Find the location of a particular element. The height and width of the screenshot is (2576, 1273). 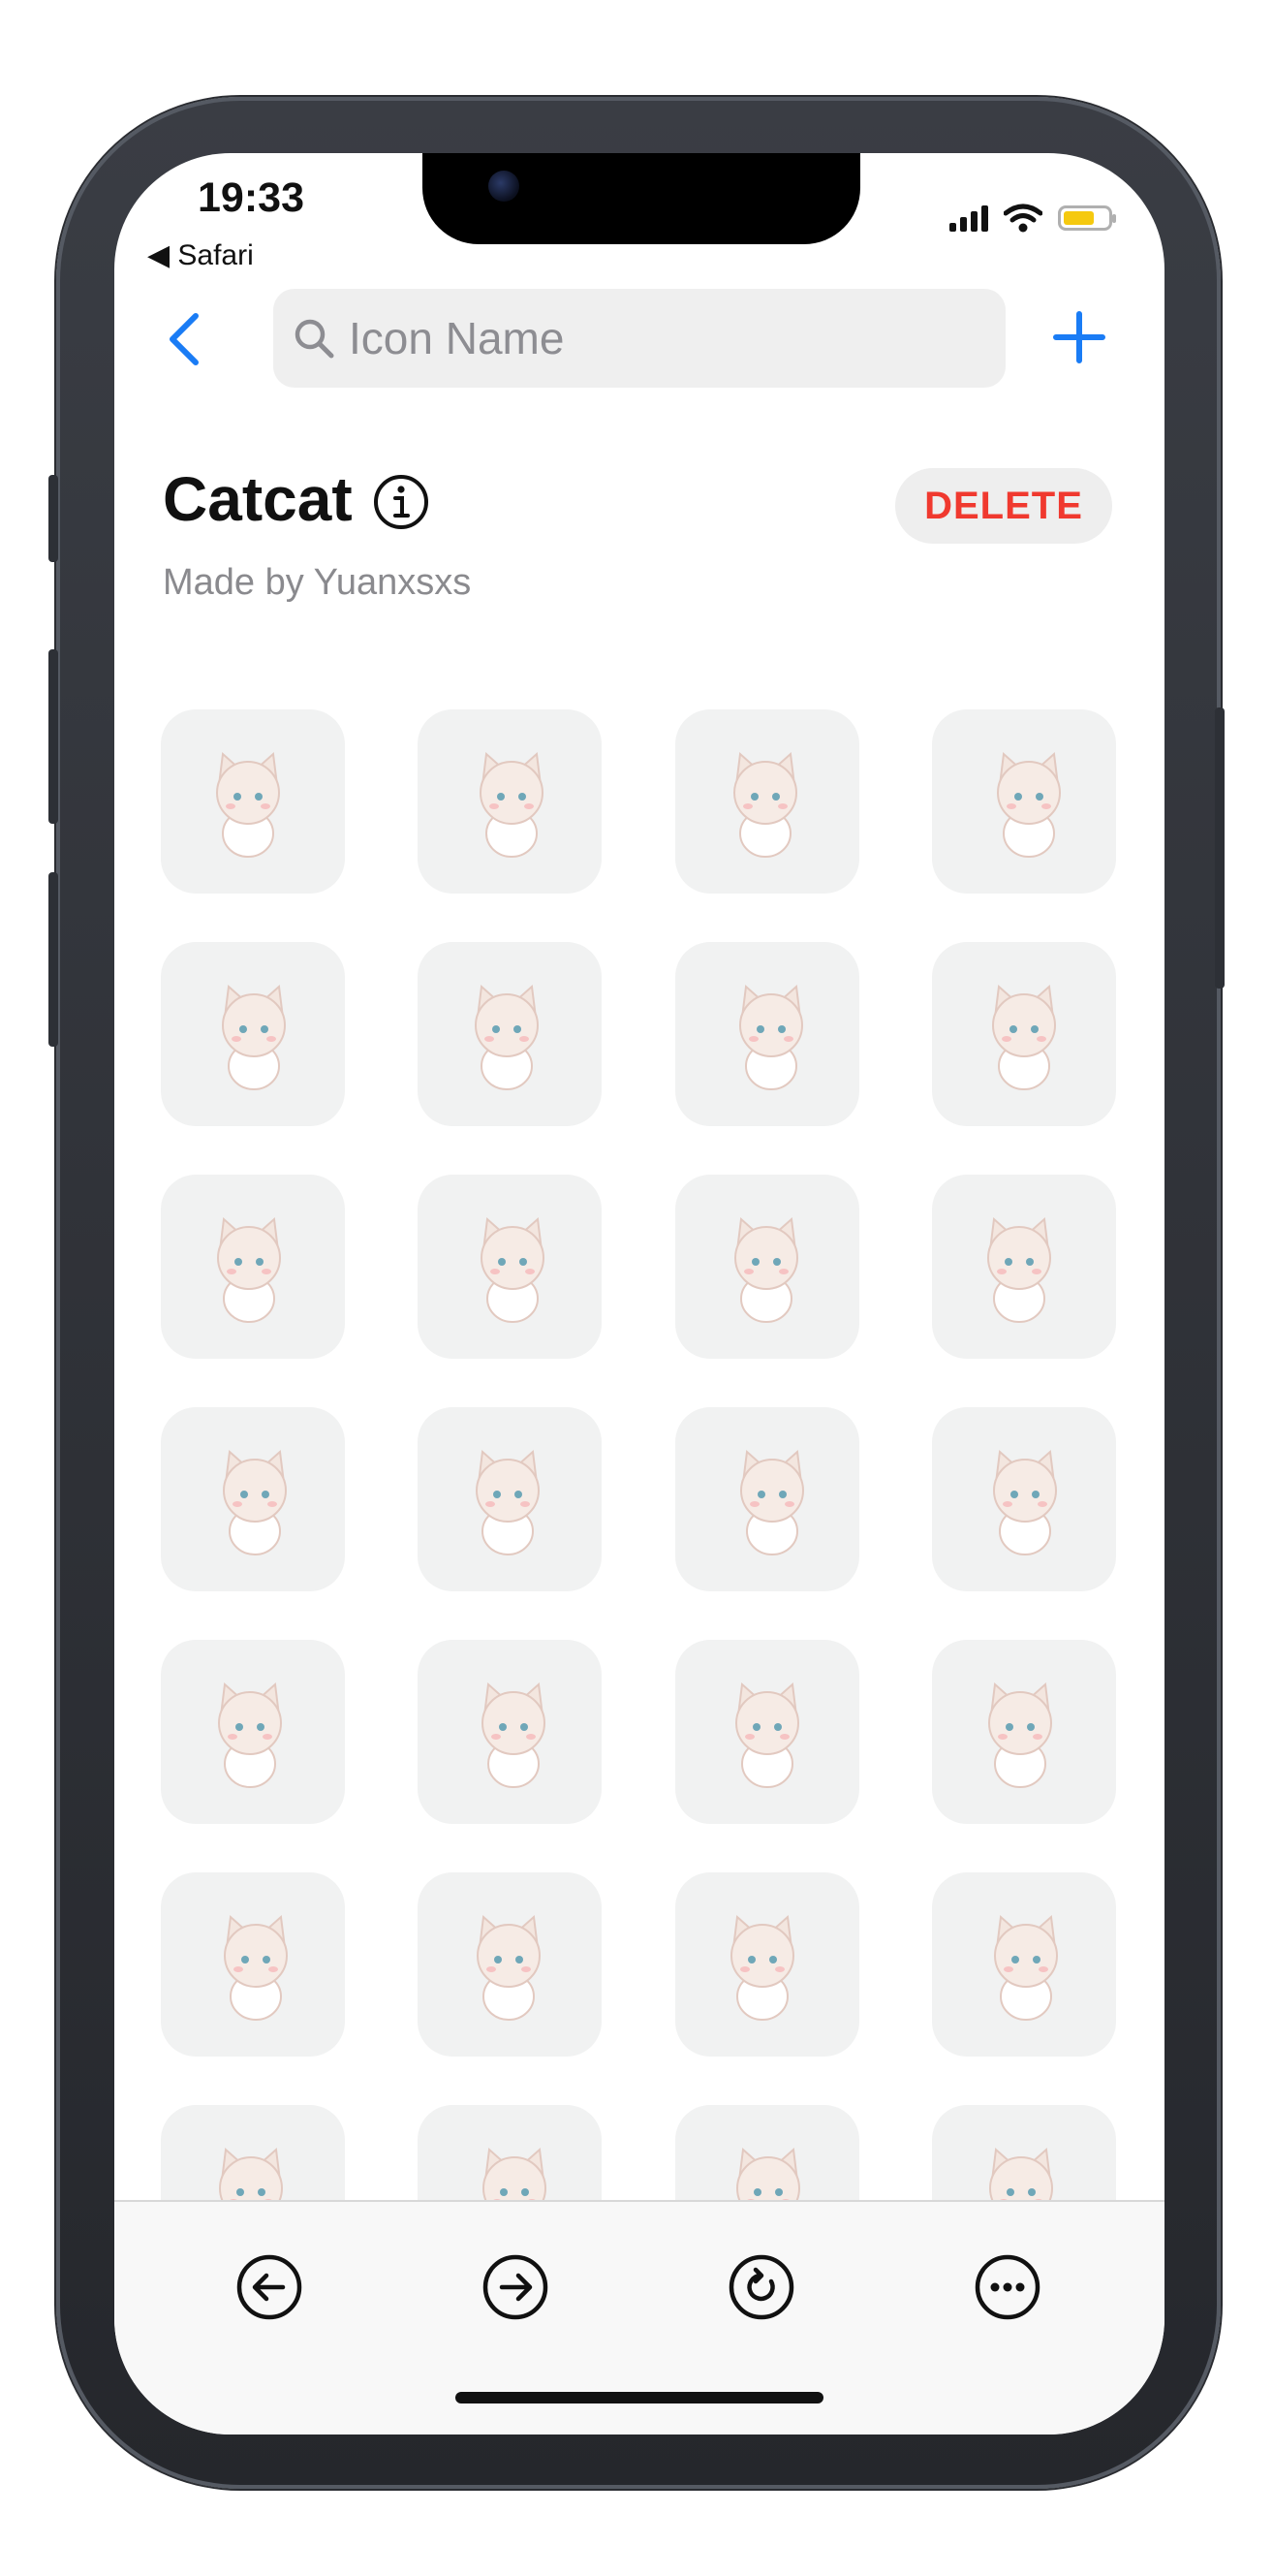

sticker-cat-surprised is located at coordinates (1024, 1267).